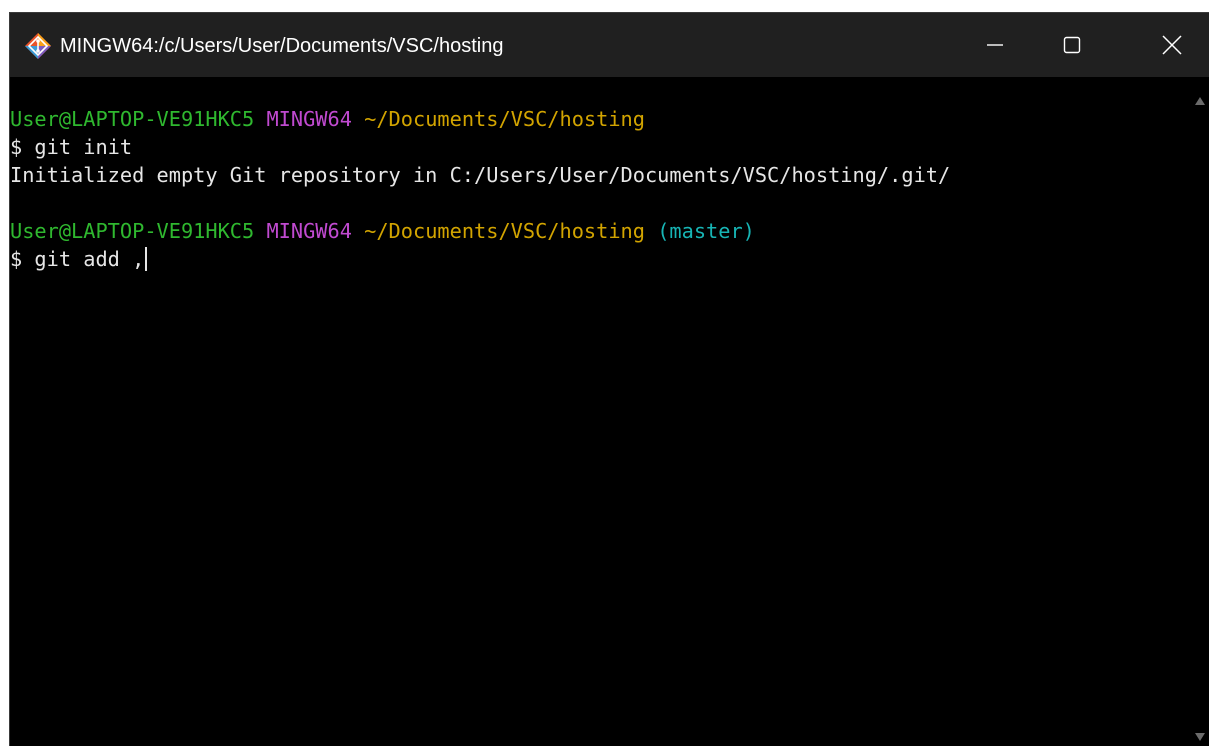 This screenshot has height=746, width=1209. Describe the element at coordinates (1200, 737) in the screenshot. I see `scroll-down-arrow-icon` at that location.